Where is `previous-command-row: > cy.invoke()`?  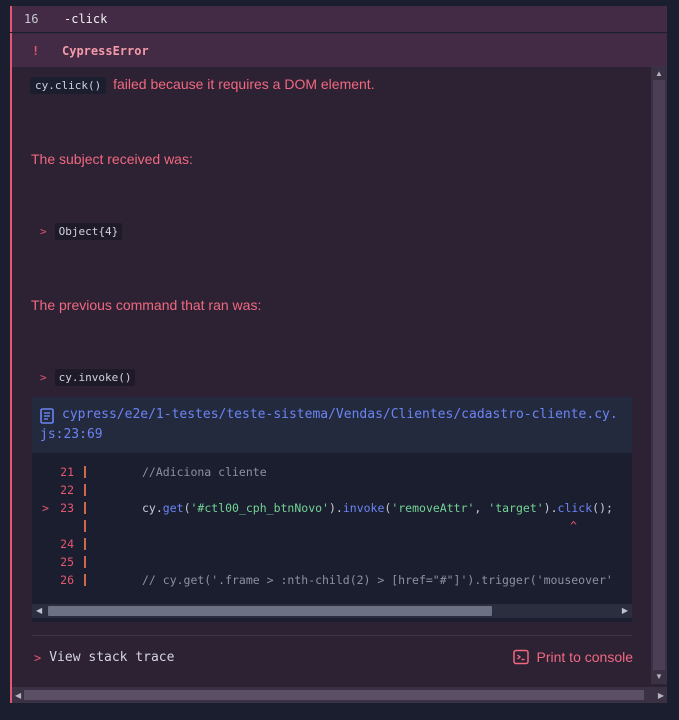 previous-command-row: > cy.invoke() is located at coordinates (88, 377).